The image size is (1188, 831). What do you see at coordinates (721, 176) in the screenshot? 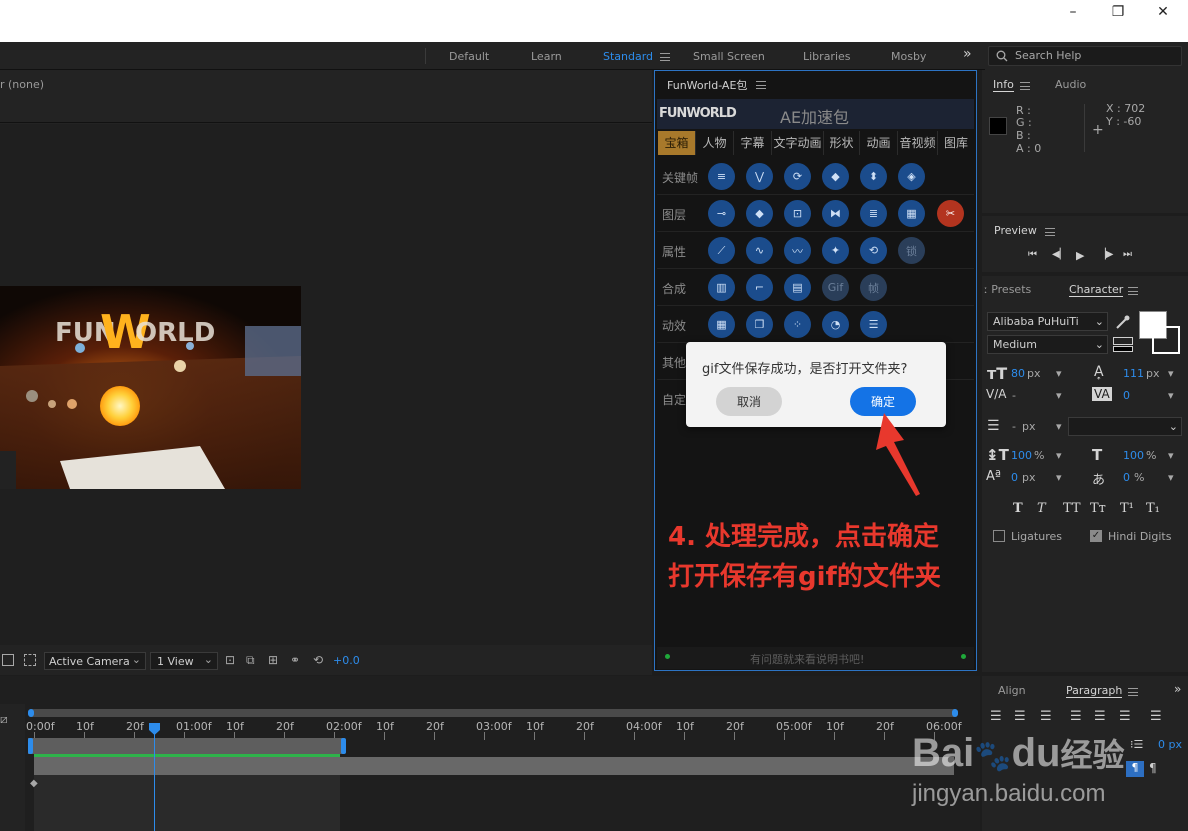
I see `keyframe-stack-icon: ≡` at bounding box center [721, 176].